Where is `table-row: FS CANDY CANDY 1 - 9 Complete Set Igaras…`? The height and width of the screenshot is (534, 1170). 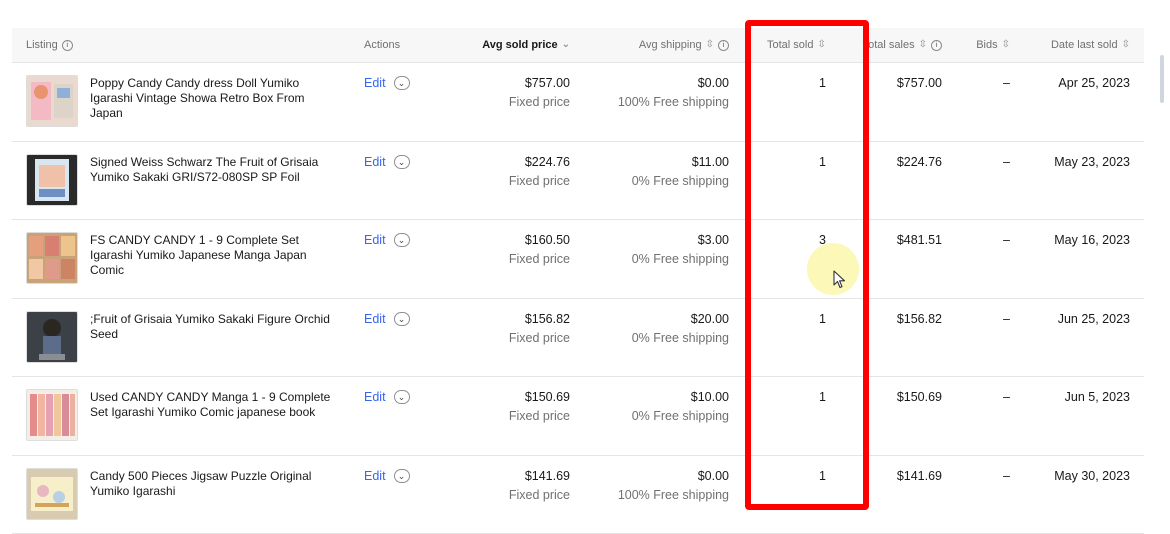 table-row: FS CANDY CANDY 1 - 9 Complete Set Igaras… is located at coordinates (578, 259).